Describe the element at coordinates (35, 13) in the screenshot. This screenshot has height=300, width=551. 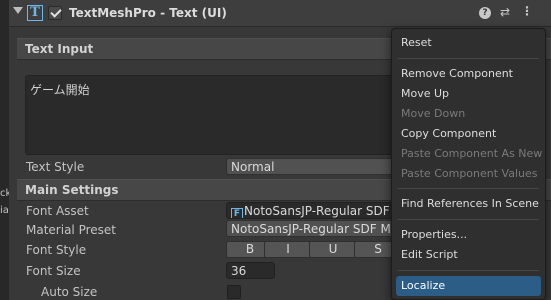
I see `text-component-icon: T` at that location.